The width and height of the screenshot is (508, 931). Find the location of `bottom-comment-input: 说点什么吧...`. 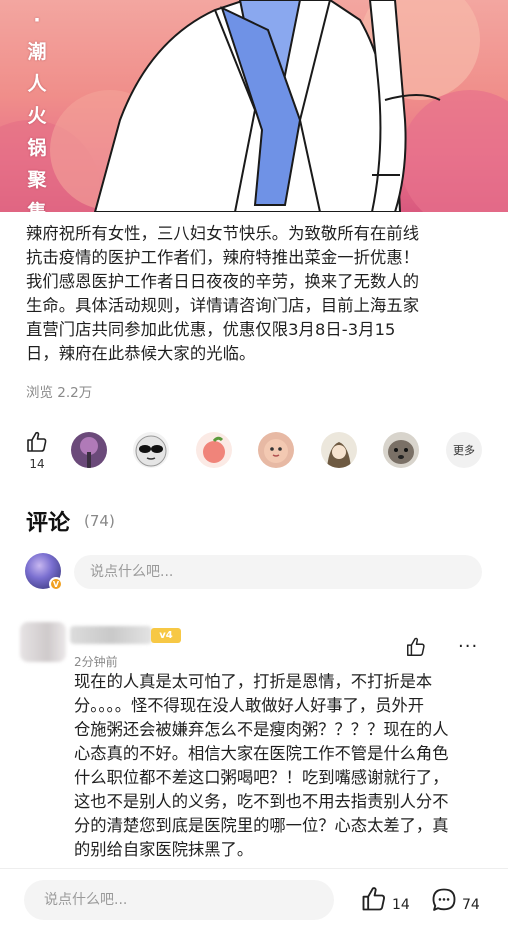

bottom-comment-input: 说点什么吧... is located at coordinates (179, 900).